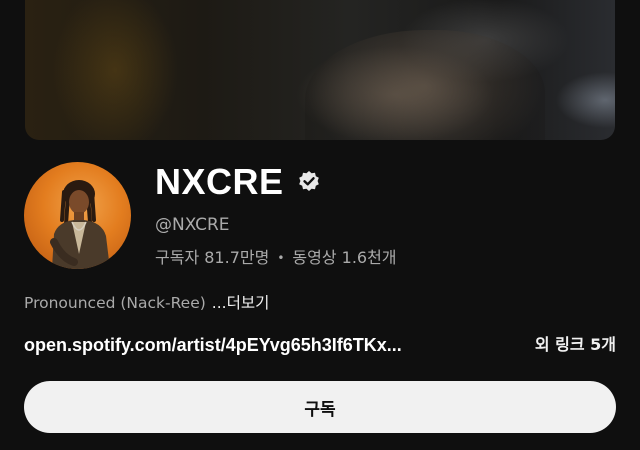 This screenshot has width=640, height=450. Describe the element at coordinates (212, 257) in the screenshot. I see `subscriber-count: 구독자 81.7만명` at that location.